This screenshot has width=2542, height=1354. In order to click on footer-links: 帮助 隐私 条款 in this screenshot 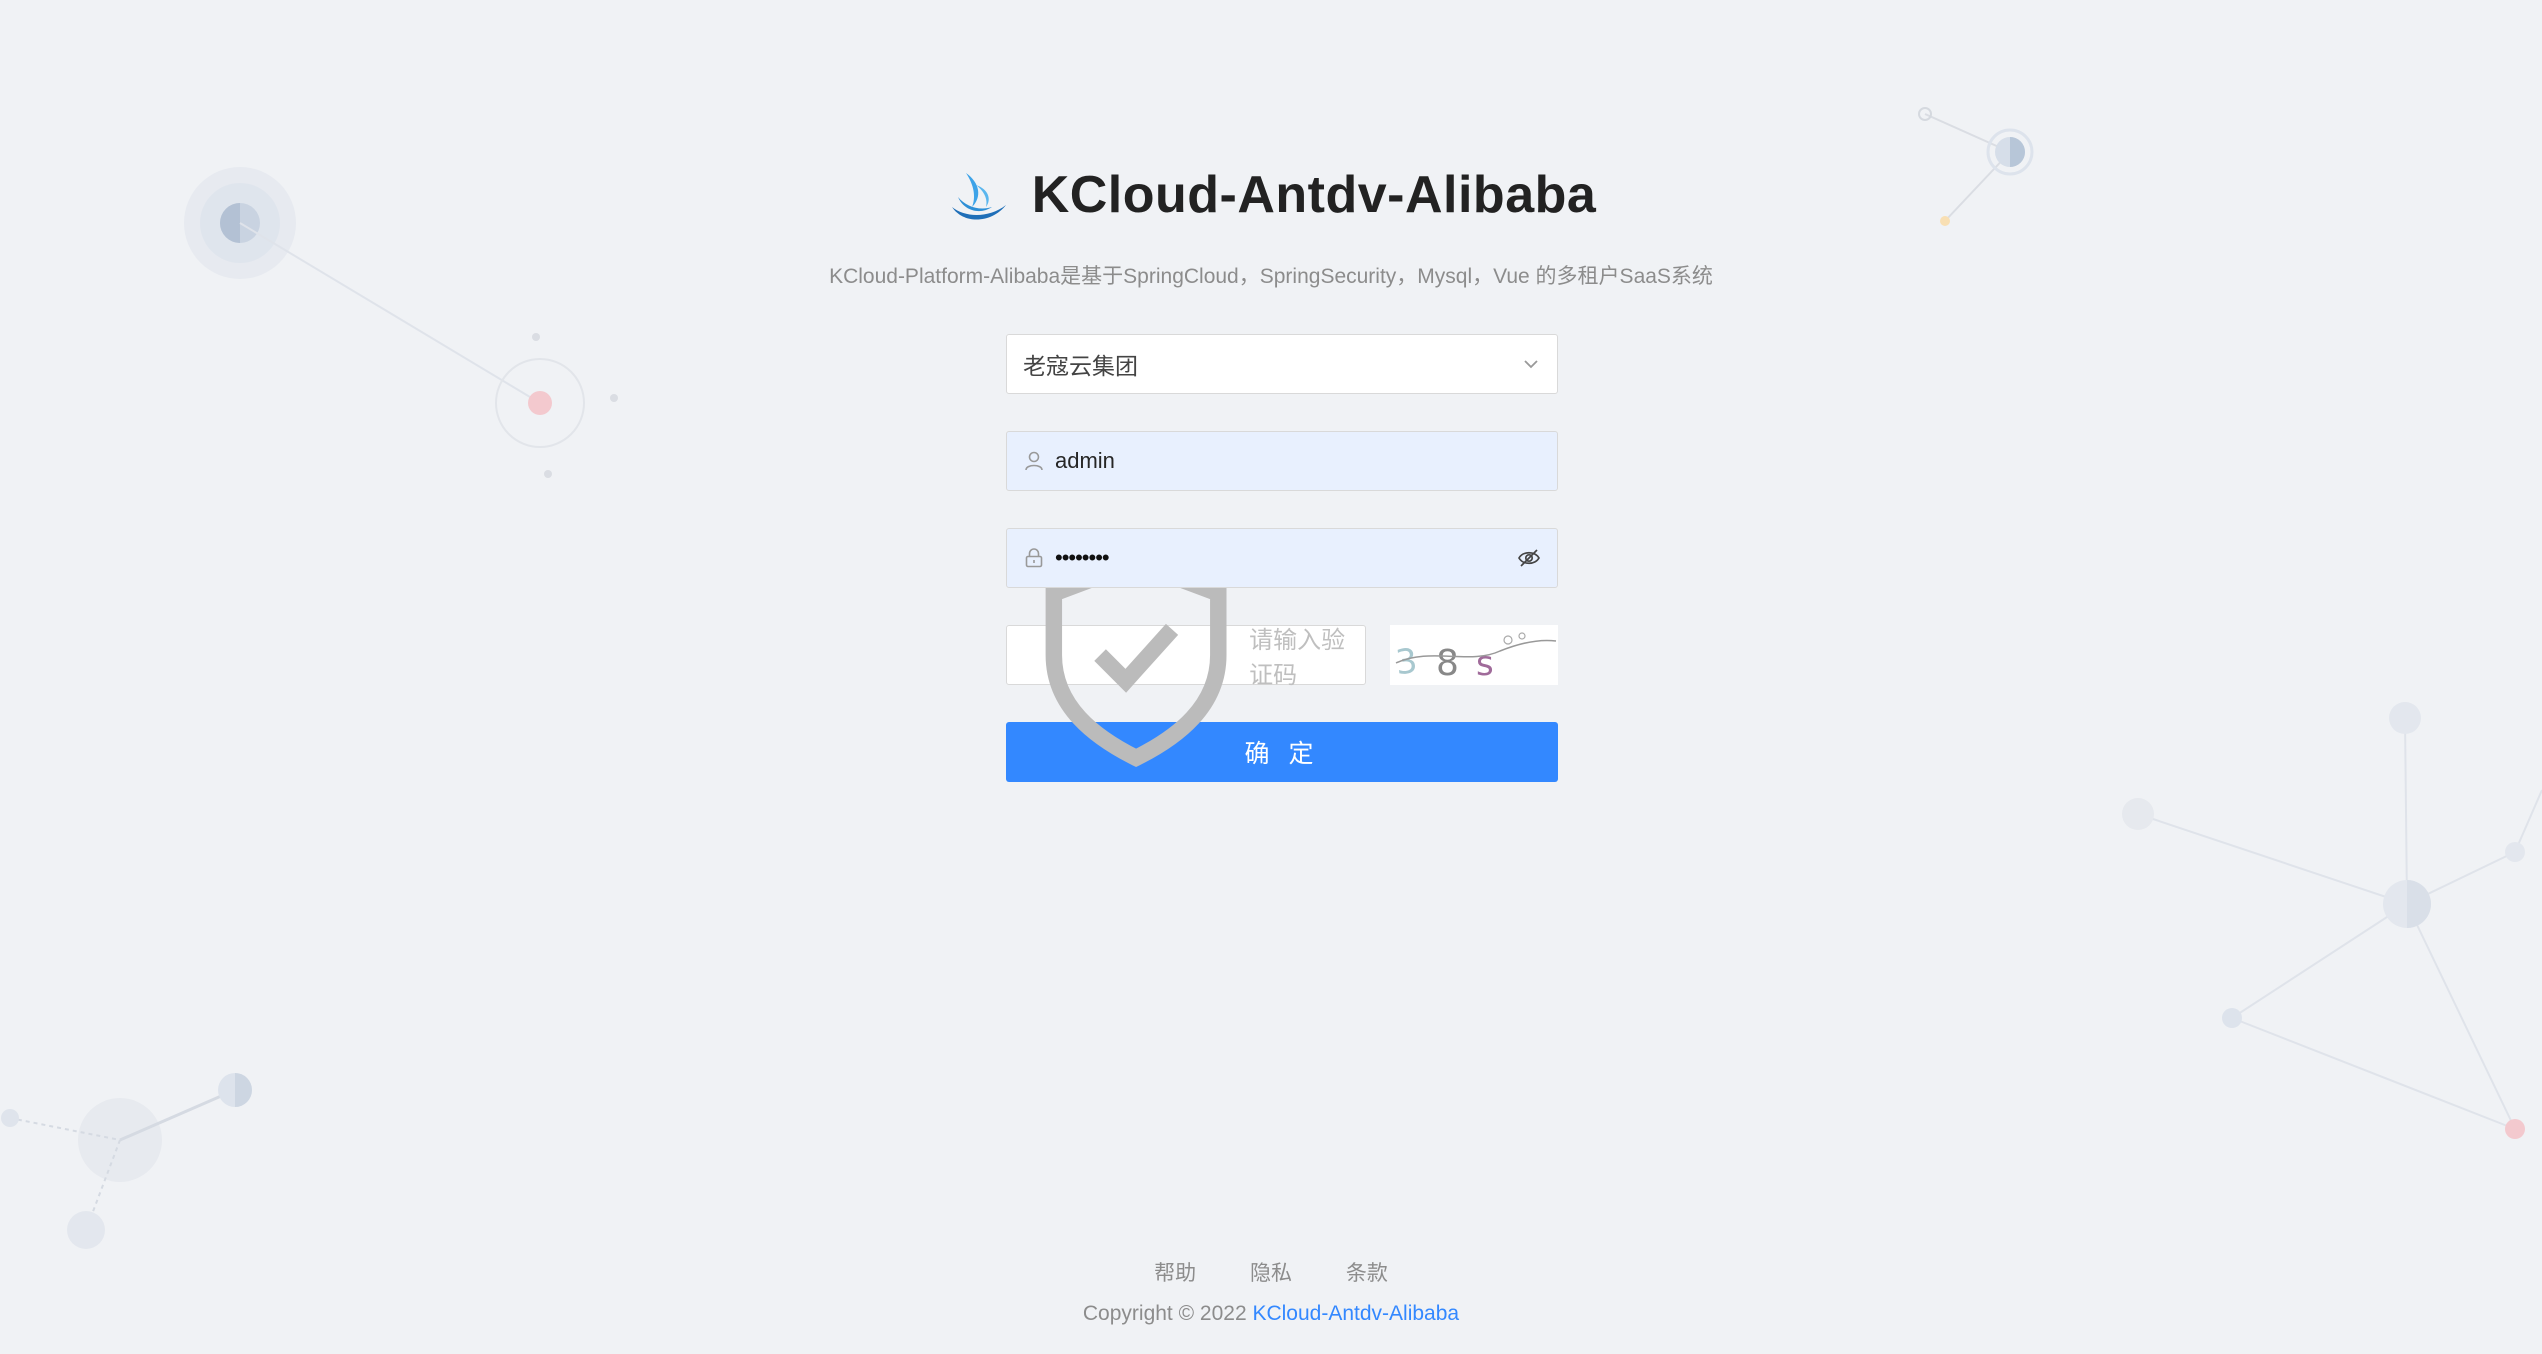, I will do `click(1271, 1272)`.